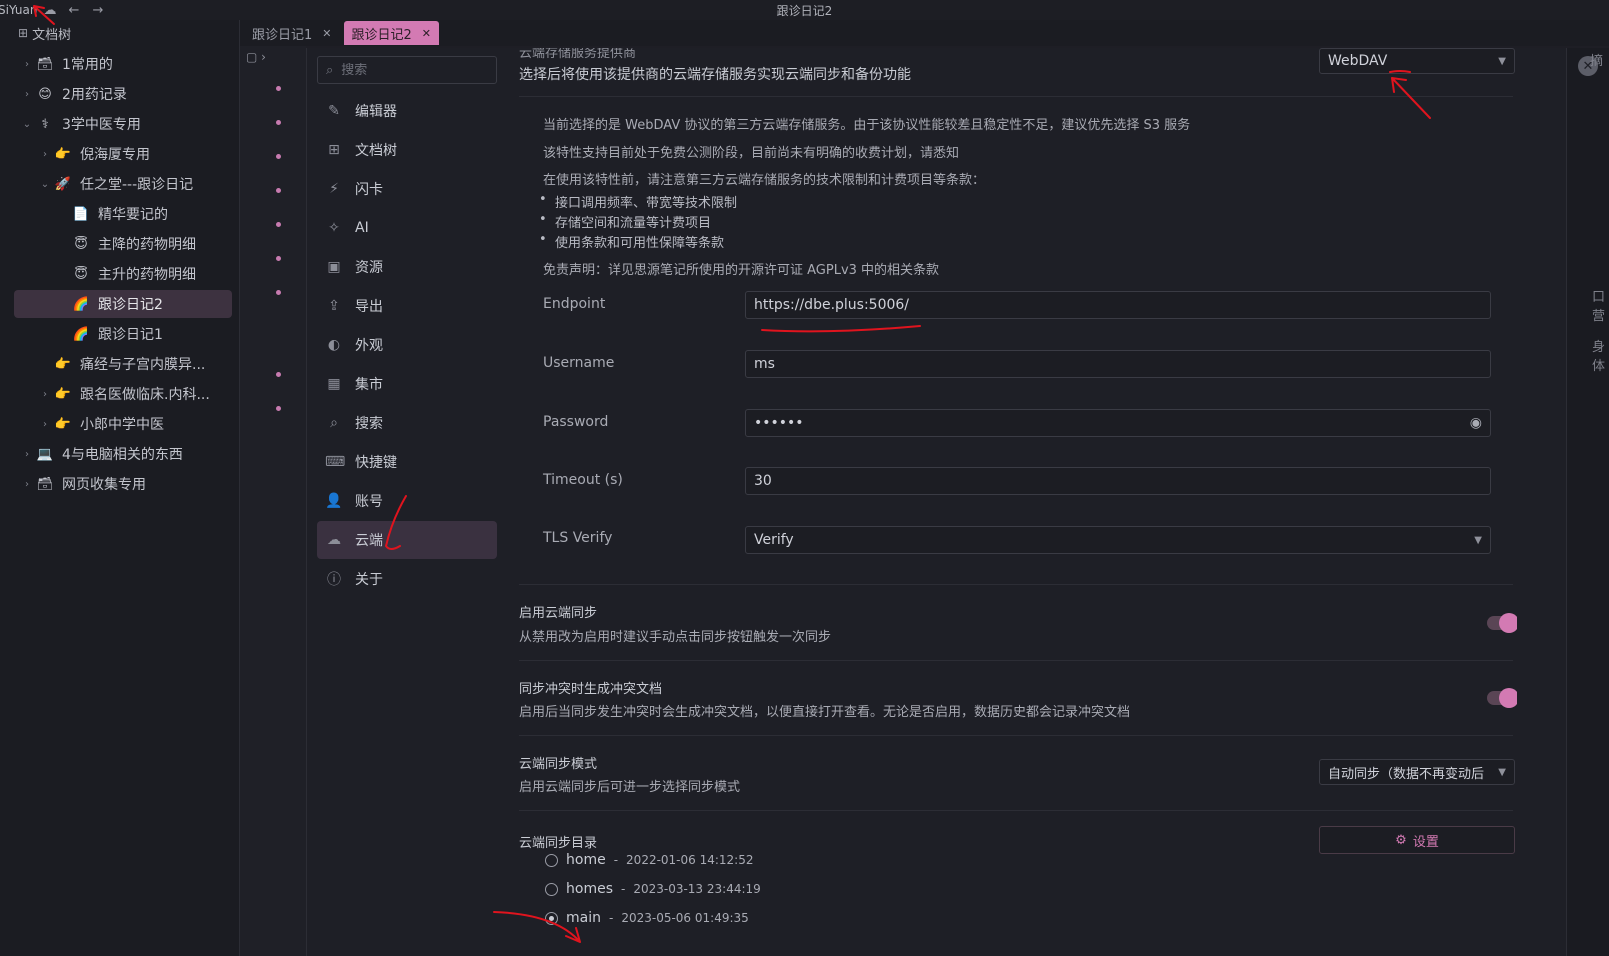 Image resolution: width=1609 pixels, height=956 pixels. Describe the element at coordinates (1502, 623) in the screenshot. I see `sync-enable-toggle` at that location.